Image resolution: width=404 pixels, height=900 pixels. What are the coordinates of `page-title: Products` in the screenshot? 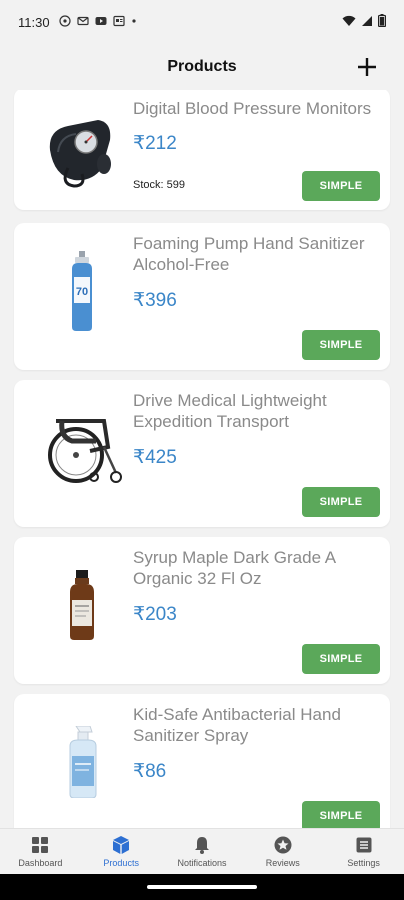 It's located at (202, 66).